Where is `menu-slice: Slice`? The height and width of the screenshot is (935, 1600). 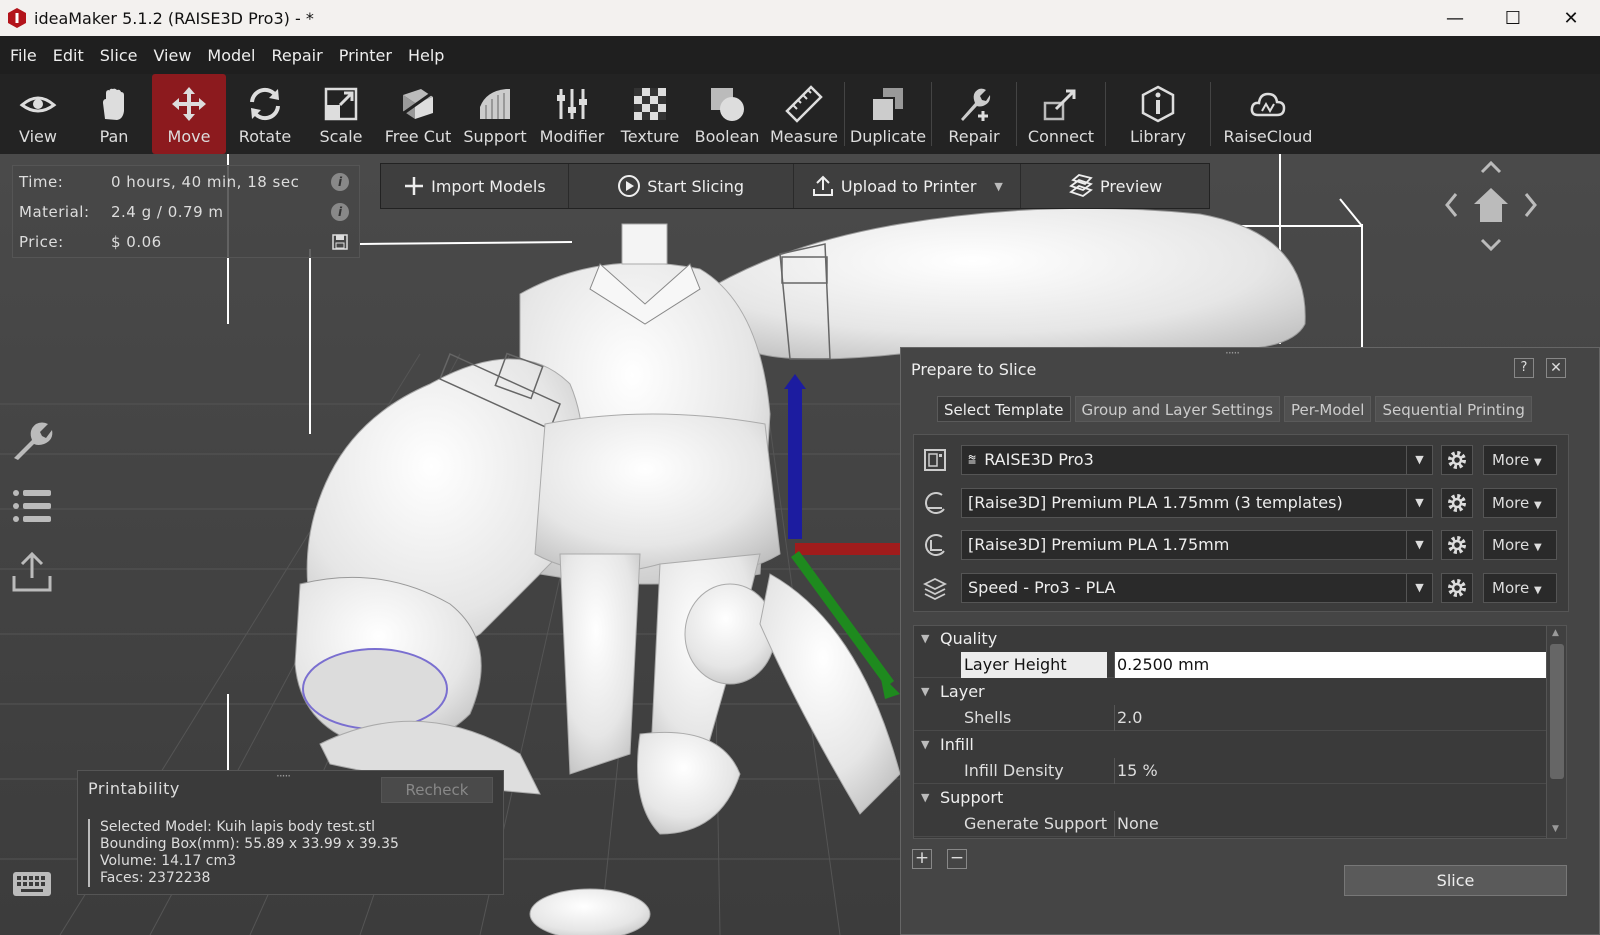
menu-slice: Slice is located at coordinates (119, 55).